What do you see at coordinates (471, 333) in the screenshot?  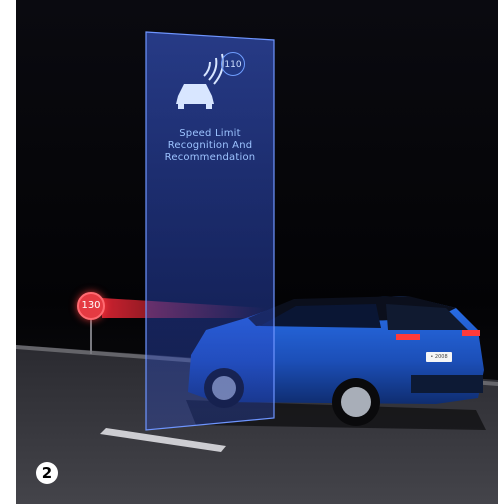 I see `taillight-right` at bounding box center [471, 333].